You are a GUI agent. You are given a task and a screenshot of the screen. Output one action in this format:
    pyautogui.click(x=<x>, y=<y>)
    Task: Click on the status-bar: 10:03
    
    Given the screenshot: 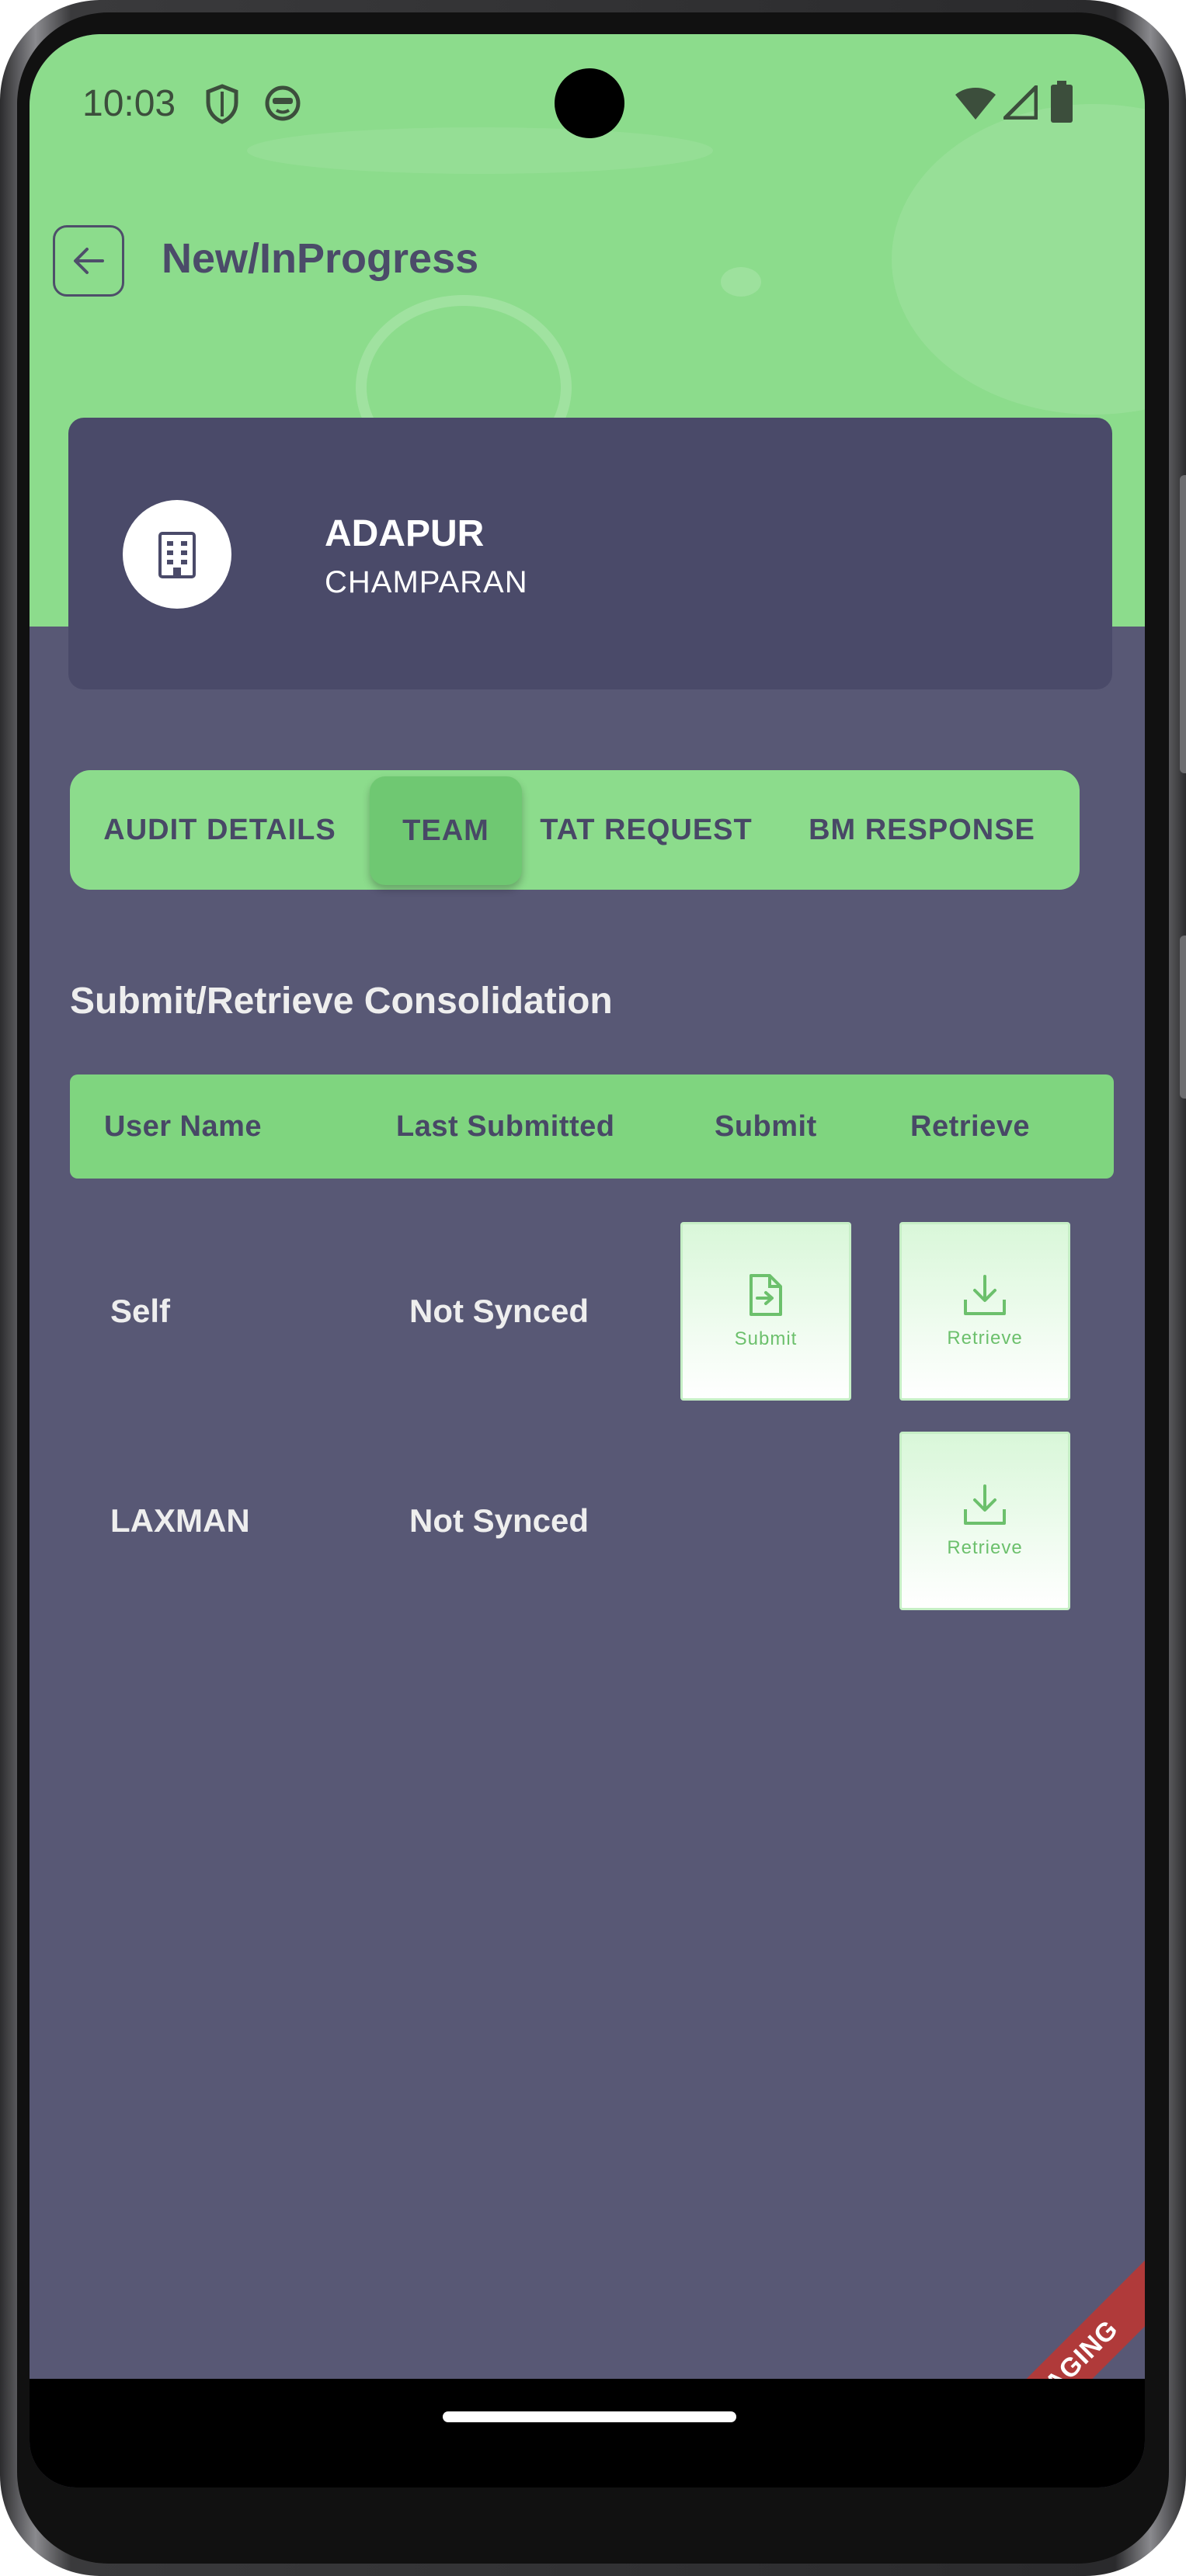 What is the action you would take?
    pyautogui.click(x=587, y=104)
    